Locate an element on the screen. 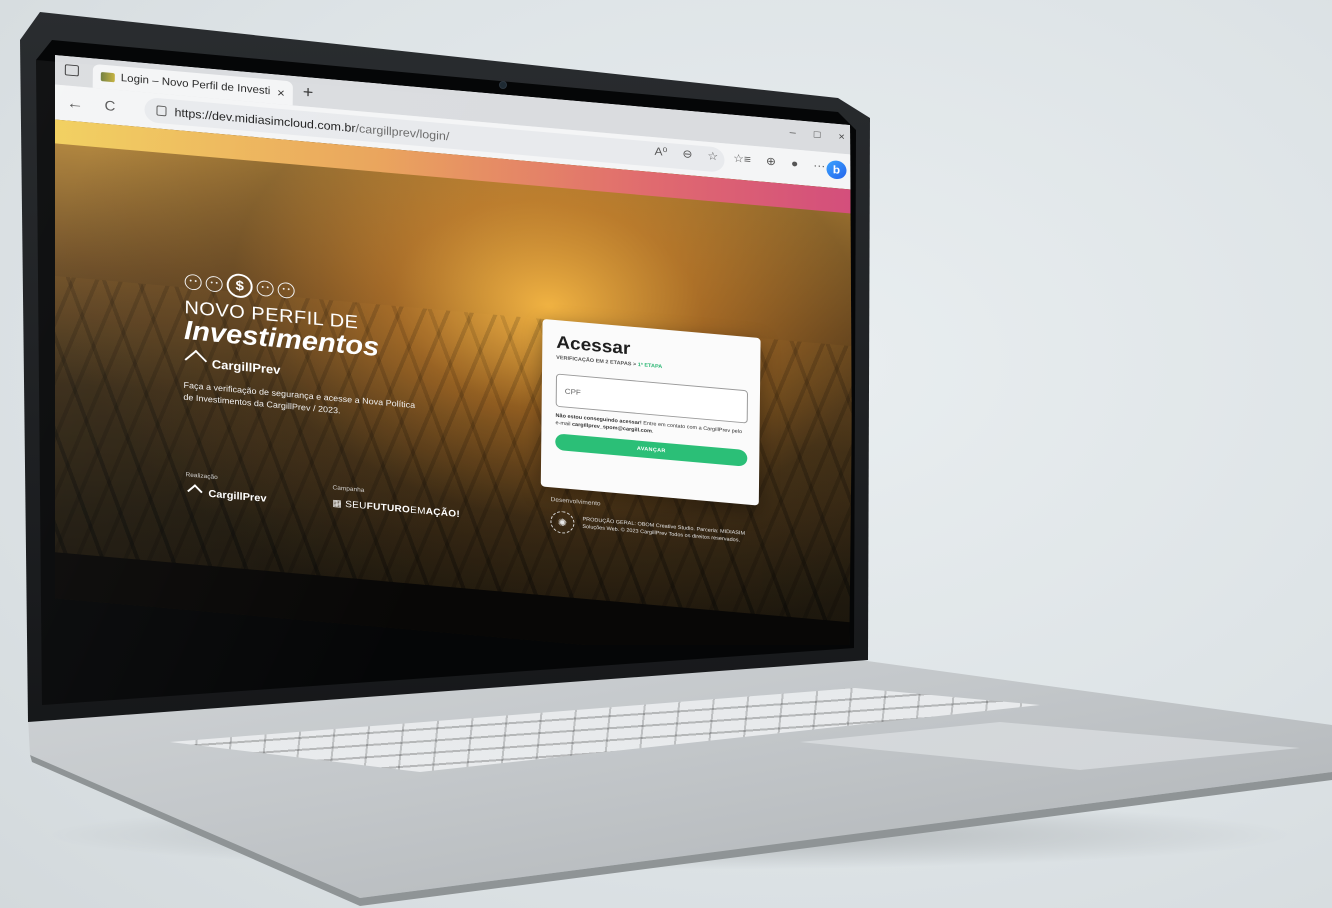  maximize-icon: □ is located at coordinates (817, 135).